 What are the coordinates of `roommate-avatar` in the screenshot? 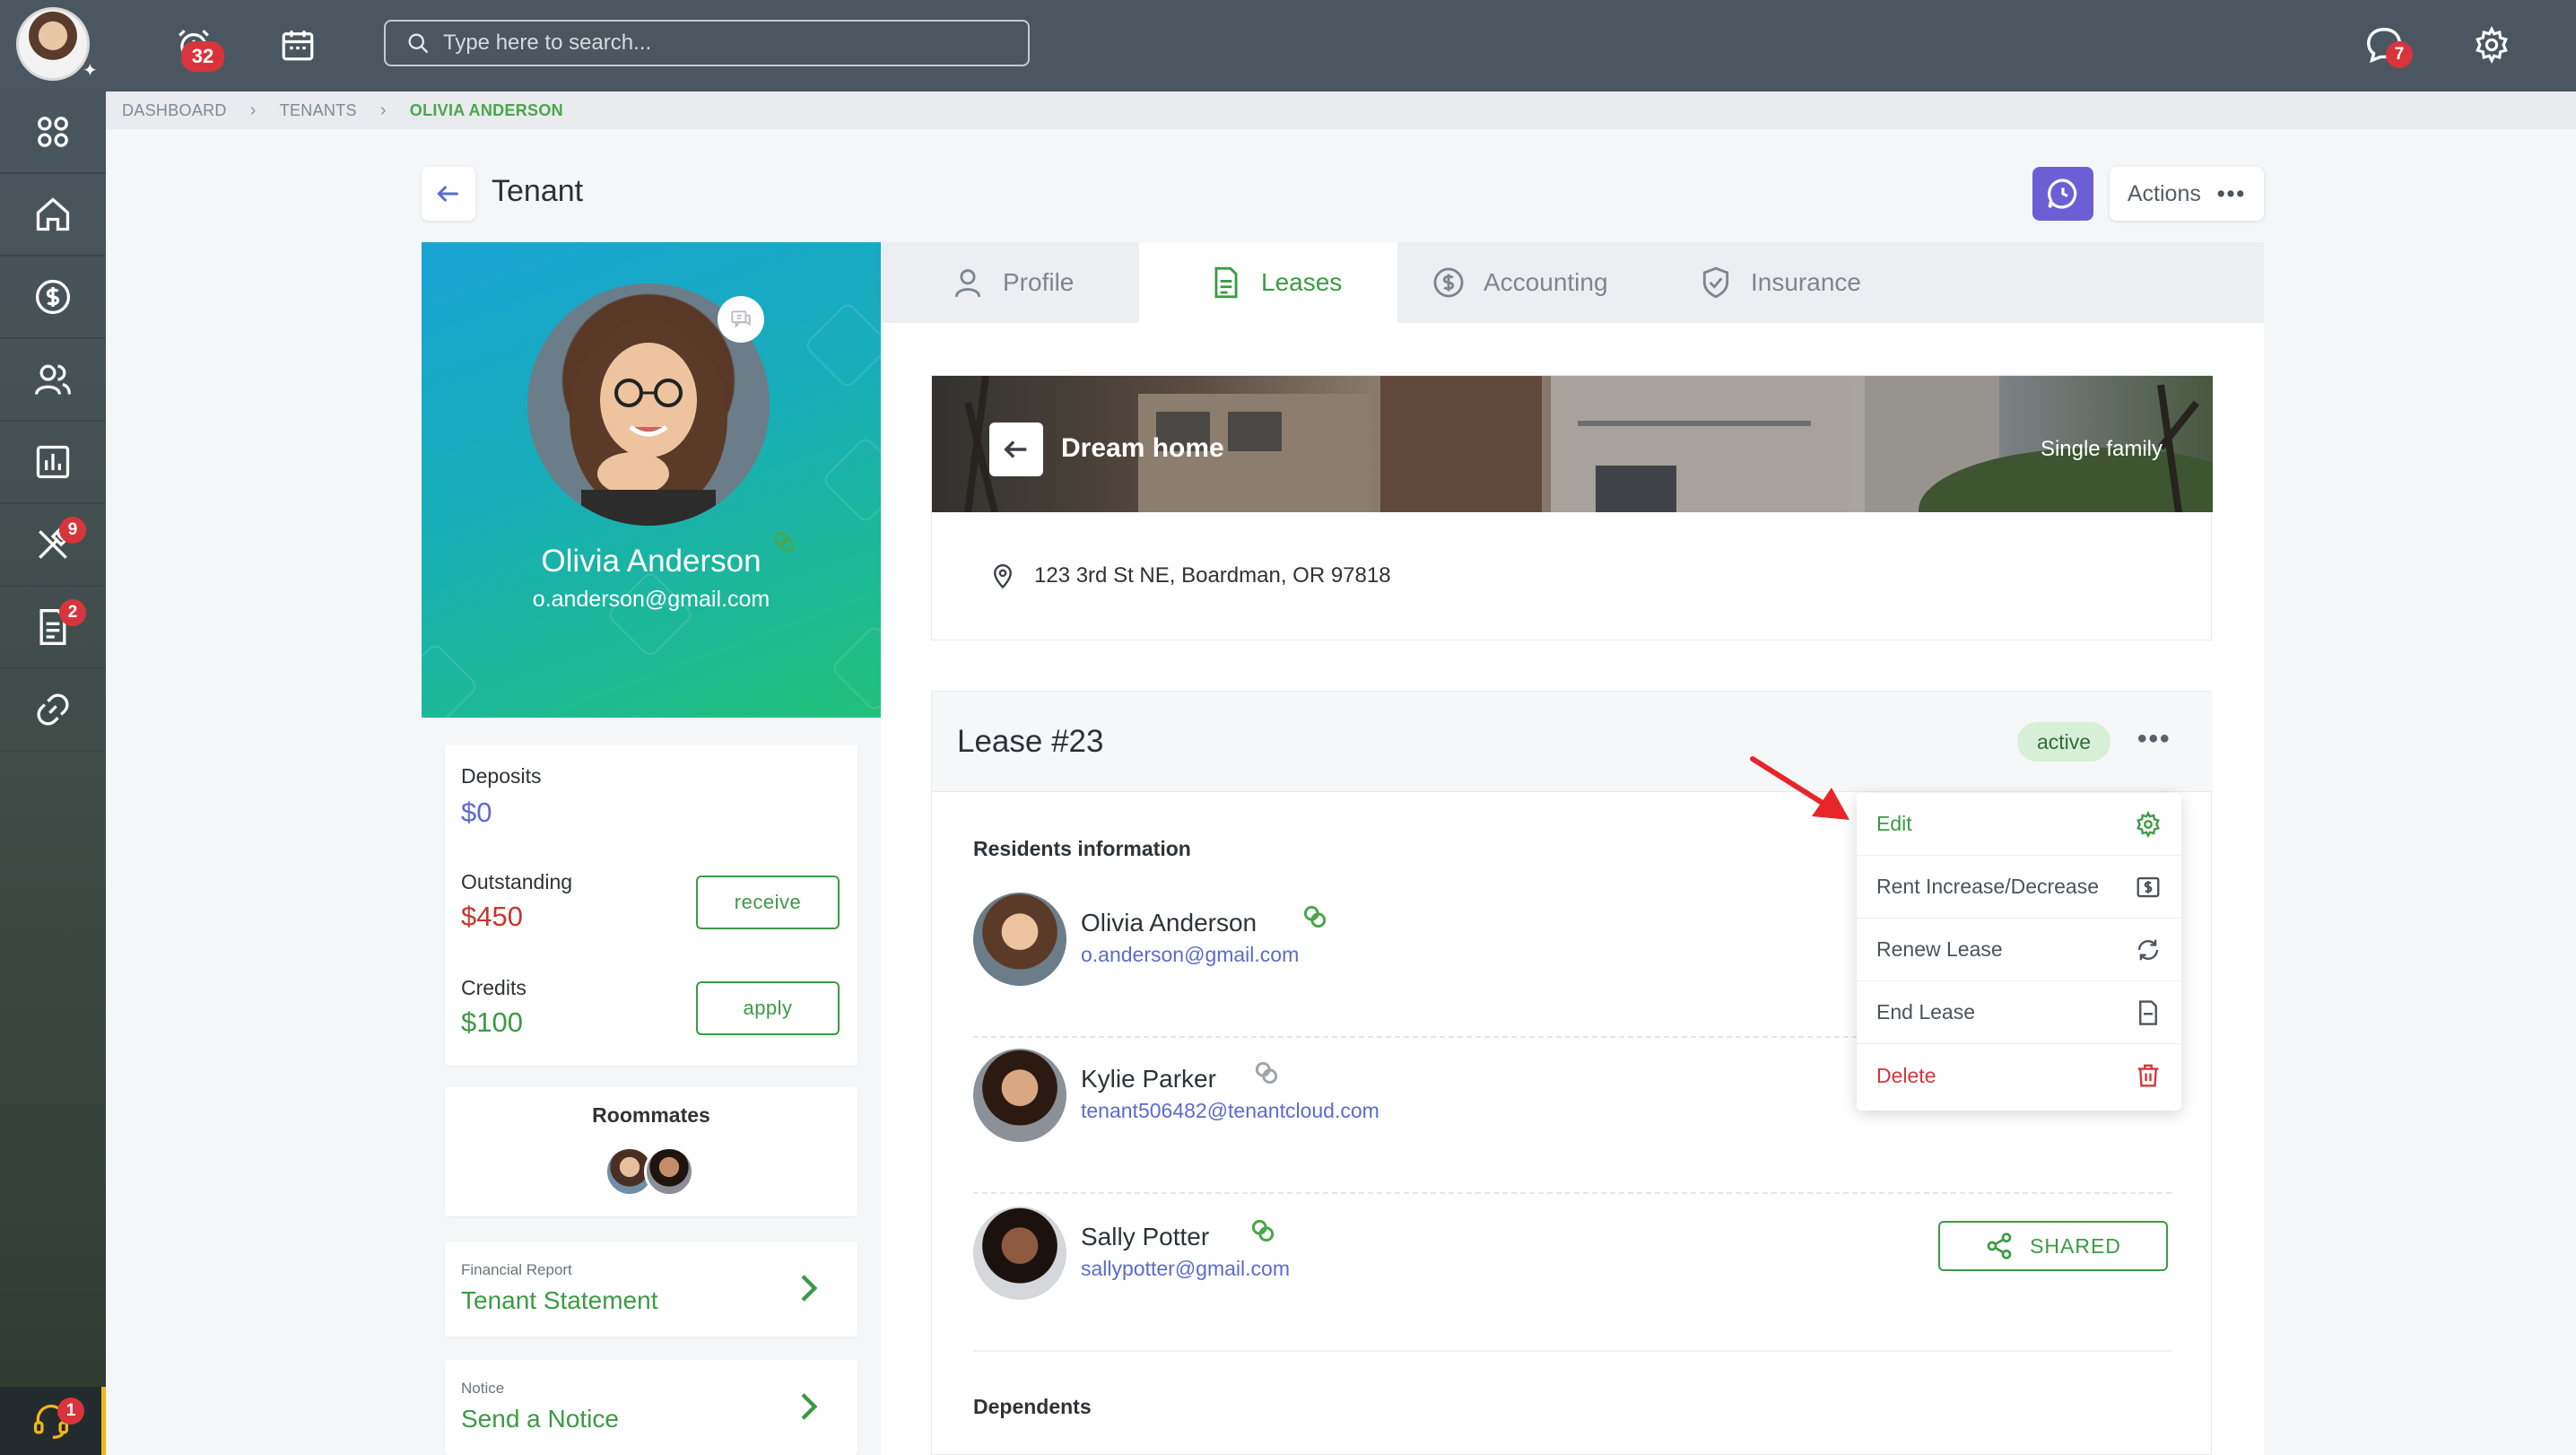 It's located at (669, 1171).